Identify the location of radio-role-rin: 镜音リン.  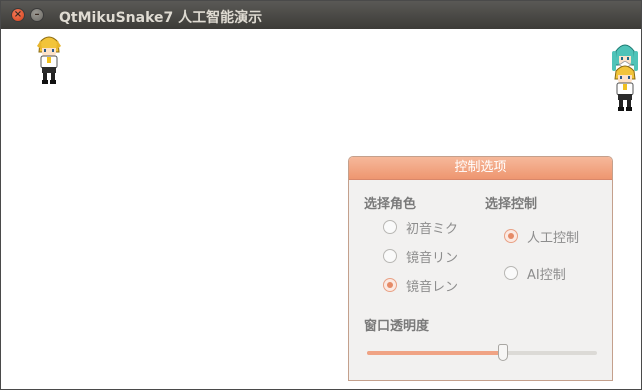
(421, 256).